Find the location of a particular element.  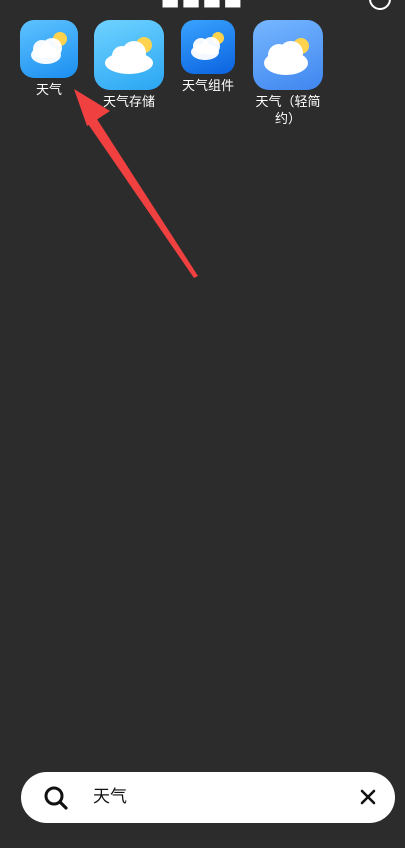

app-weather-lite: 天气（轻简 约） is located at coordinates (288, 74).